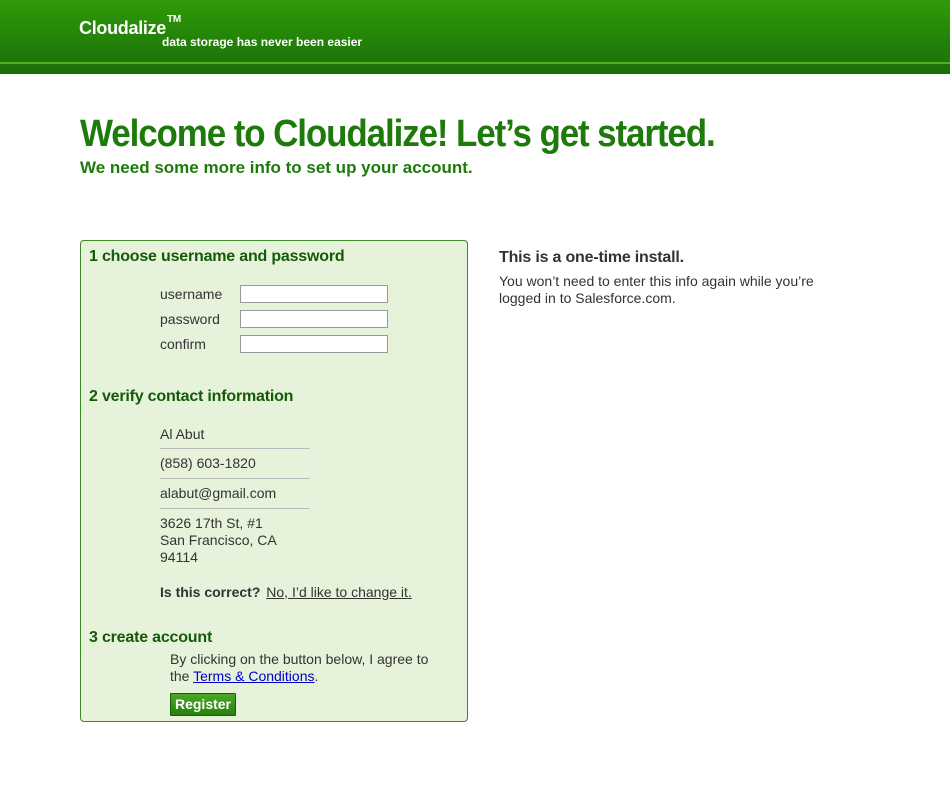  I want to click on username-label: username, so click(191, 294).